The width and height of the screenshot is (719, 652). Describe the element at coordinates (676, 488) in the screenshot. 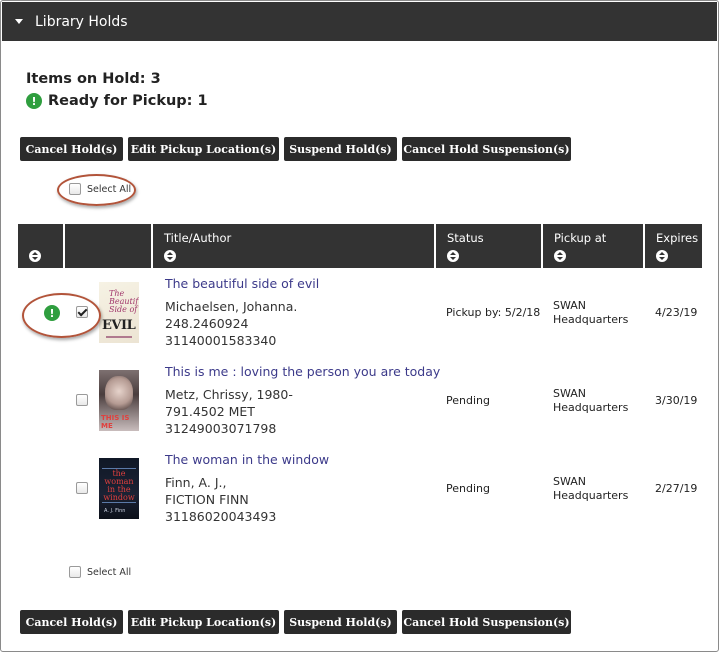

I see `expires-date: 2/27/19` at that location.